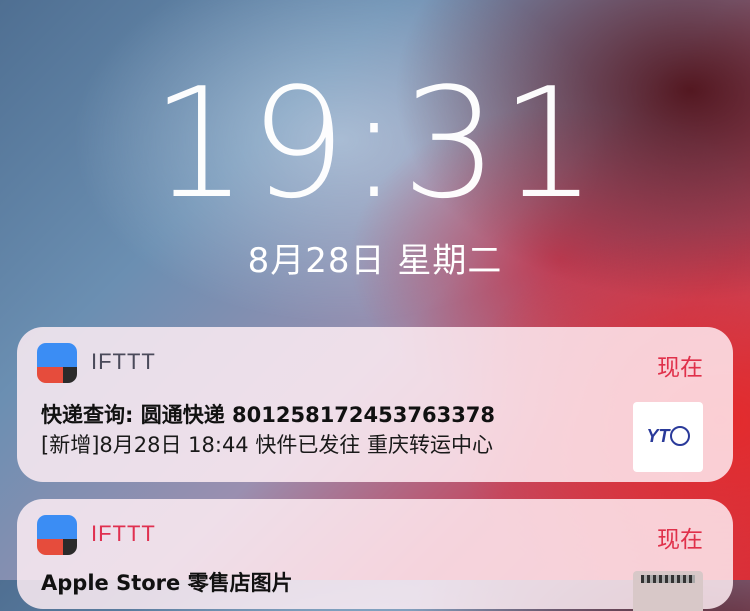 The image size is (750, 611). I want to click on notification-title: 快递查询: 圆通快递 801258172453763378, so click(268, 415).